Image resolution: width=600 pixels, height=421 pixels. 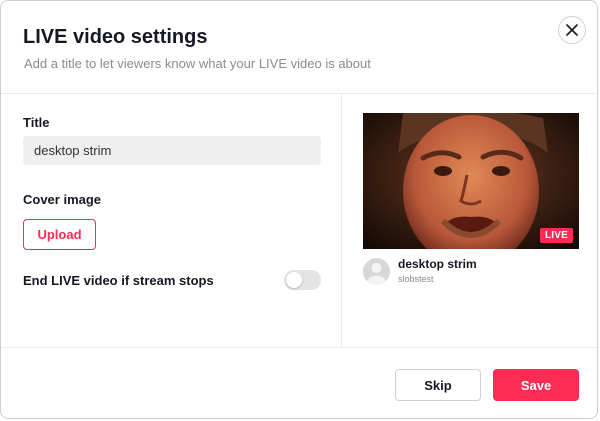 I want to click on toggle-knob, so click(x=294, y=280).